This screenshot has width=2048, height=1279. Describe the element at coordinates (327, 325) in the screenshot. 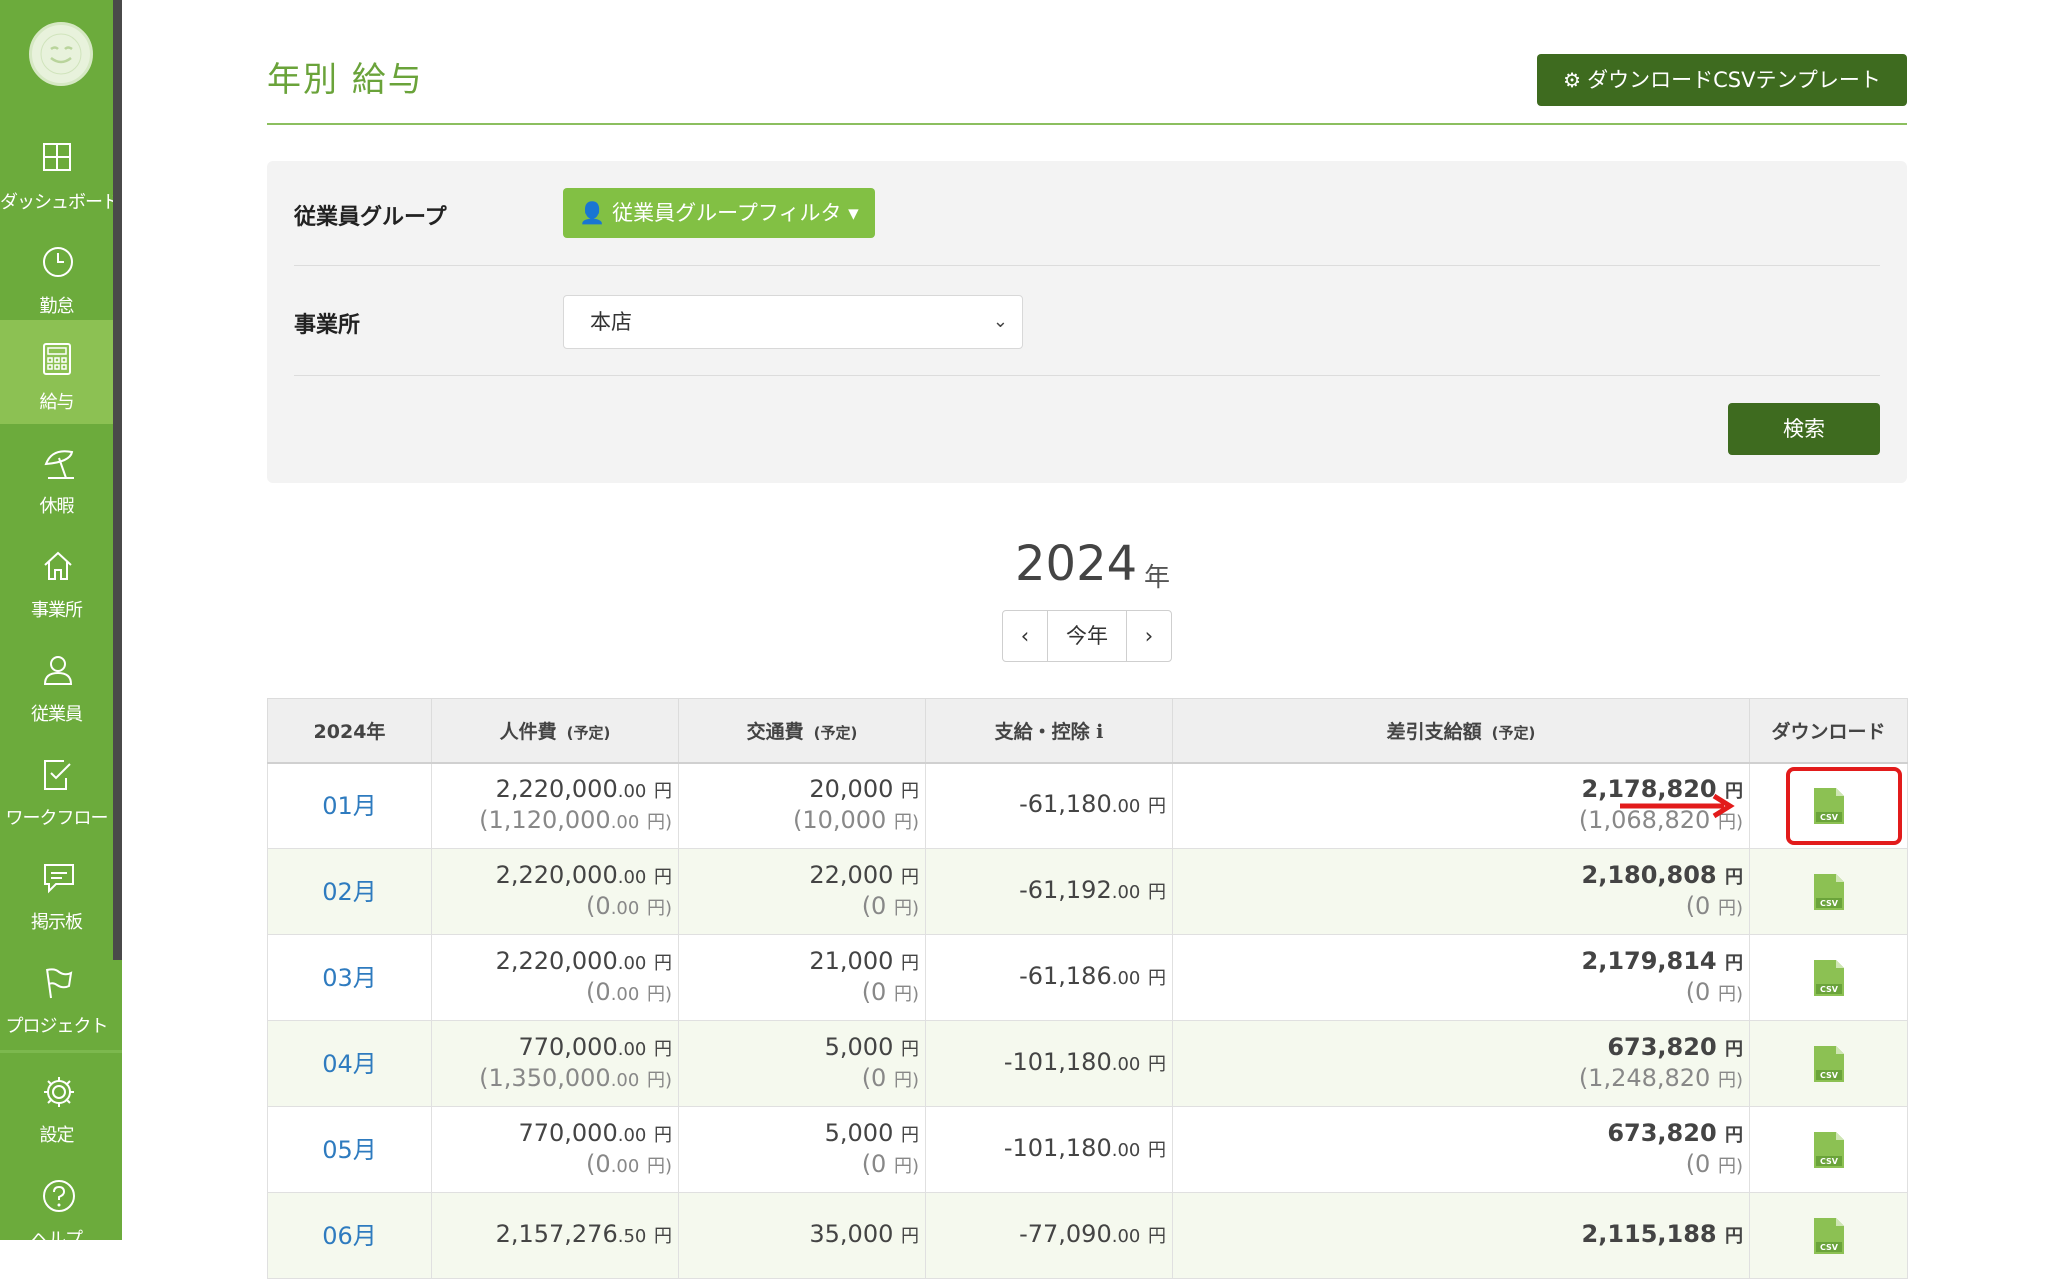

I see `office-label: 事業所` at that location.